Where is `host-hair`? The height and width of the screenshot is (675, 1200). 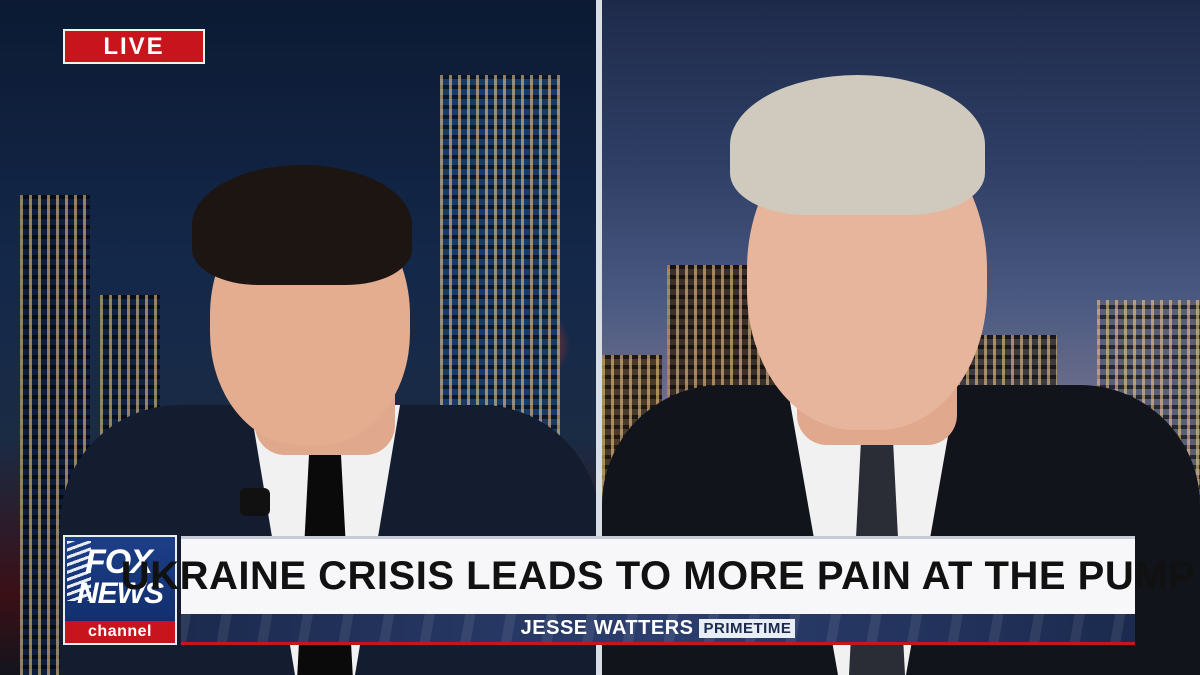
host-hair is located at coordinates (302, 225).